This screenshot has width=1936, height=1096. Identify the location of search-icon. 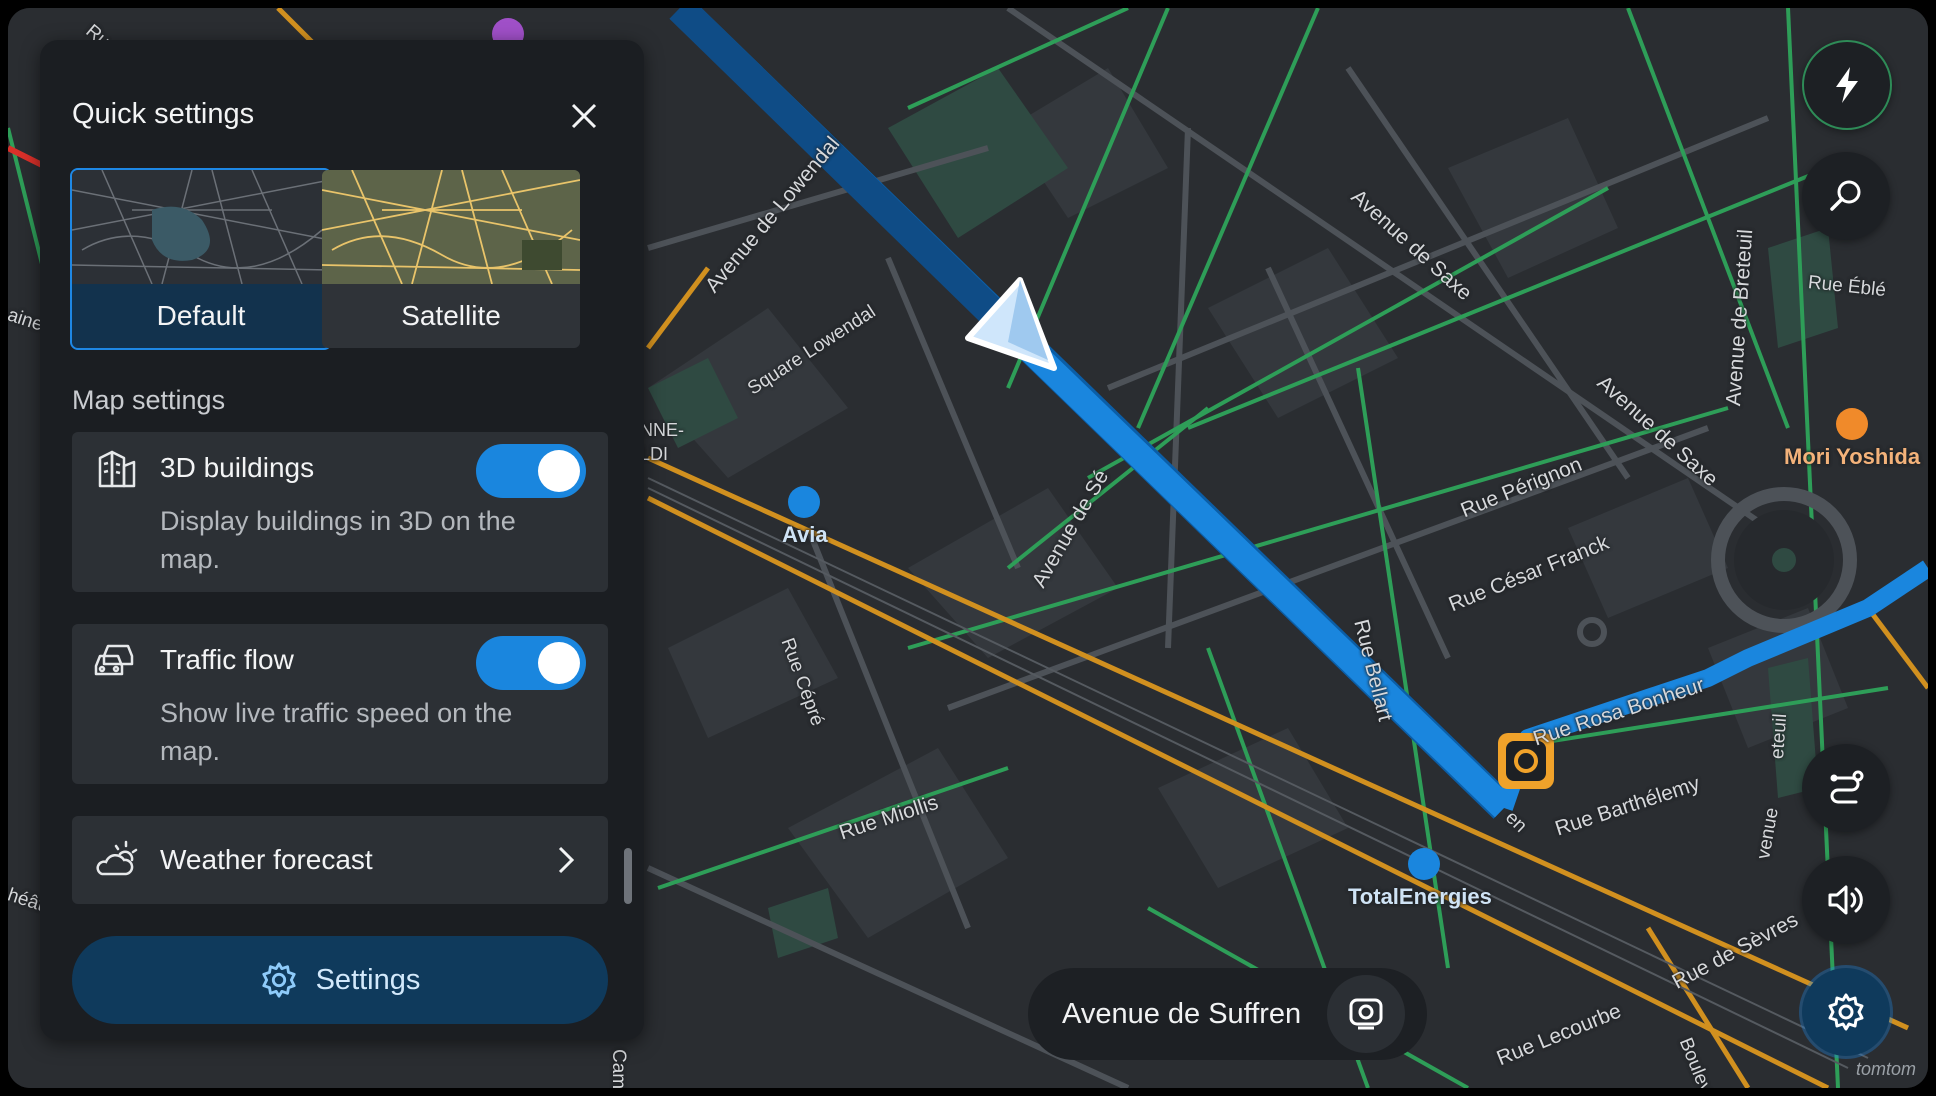
(1845, 195).